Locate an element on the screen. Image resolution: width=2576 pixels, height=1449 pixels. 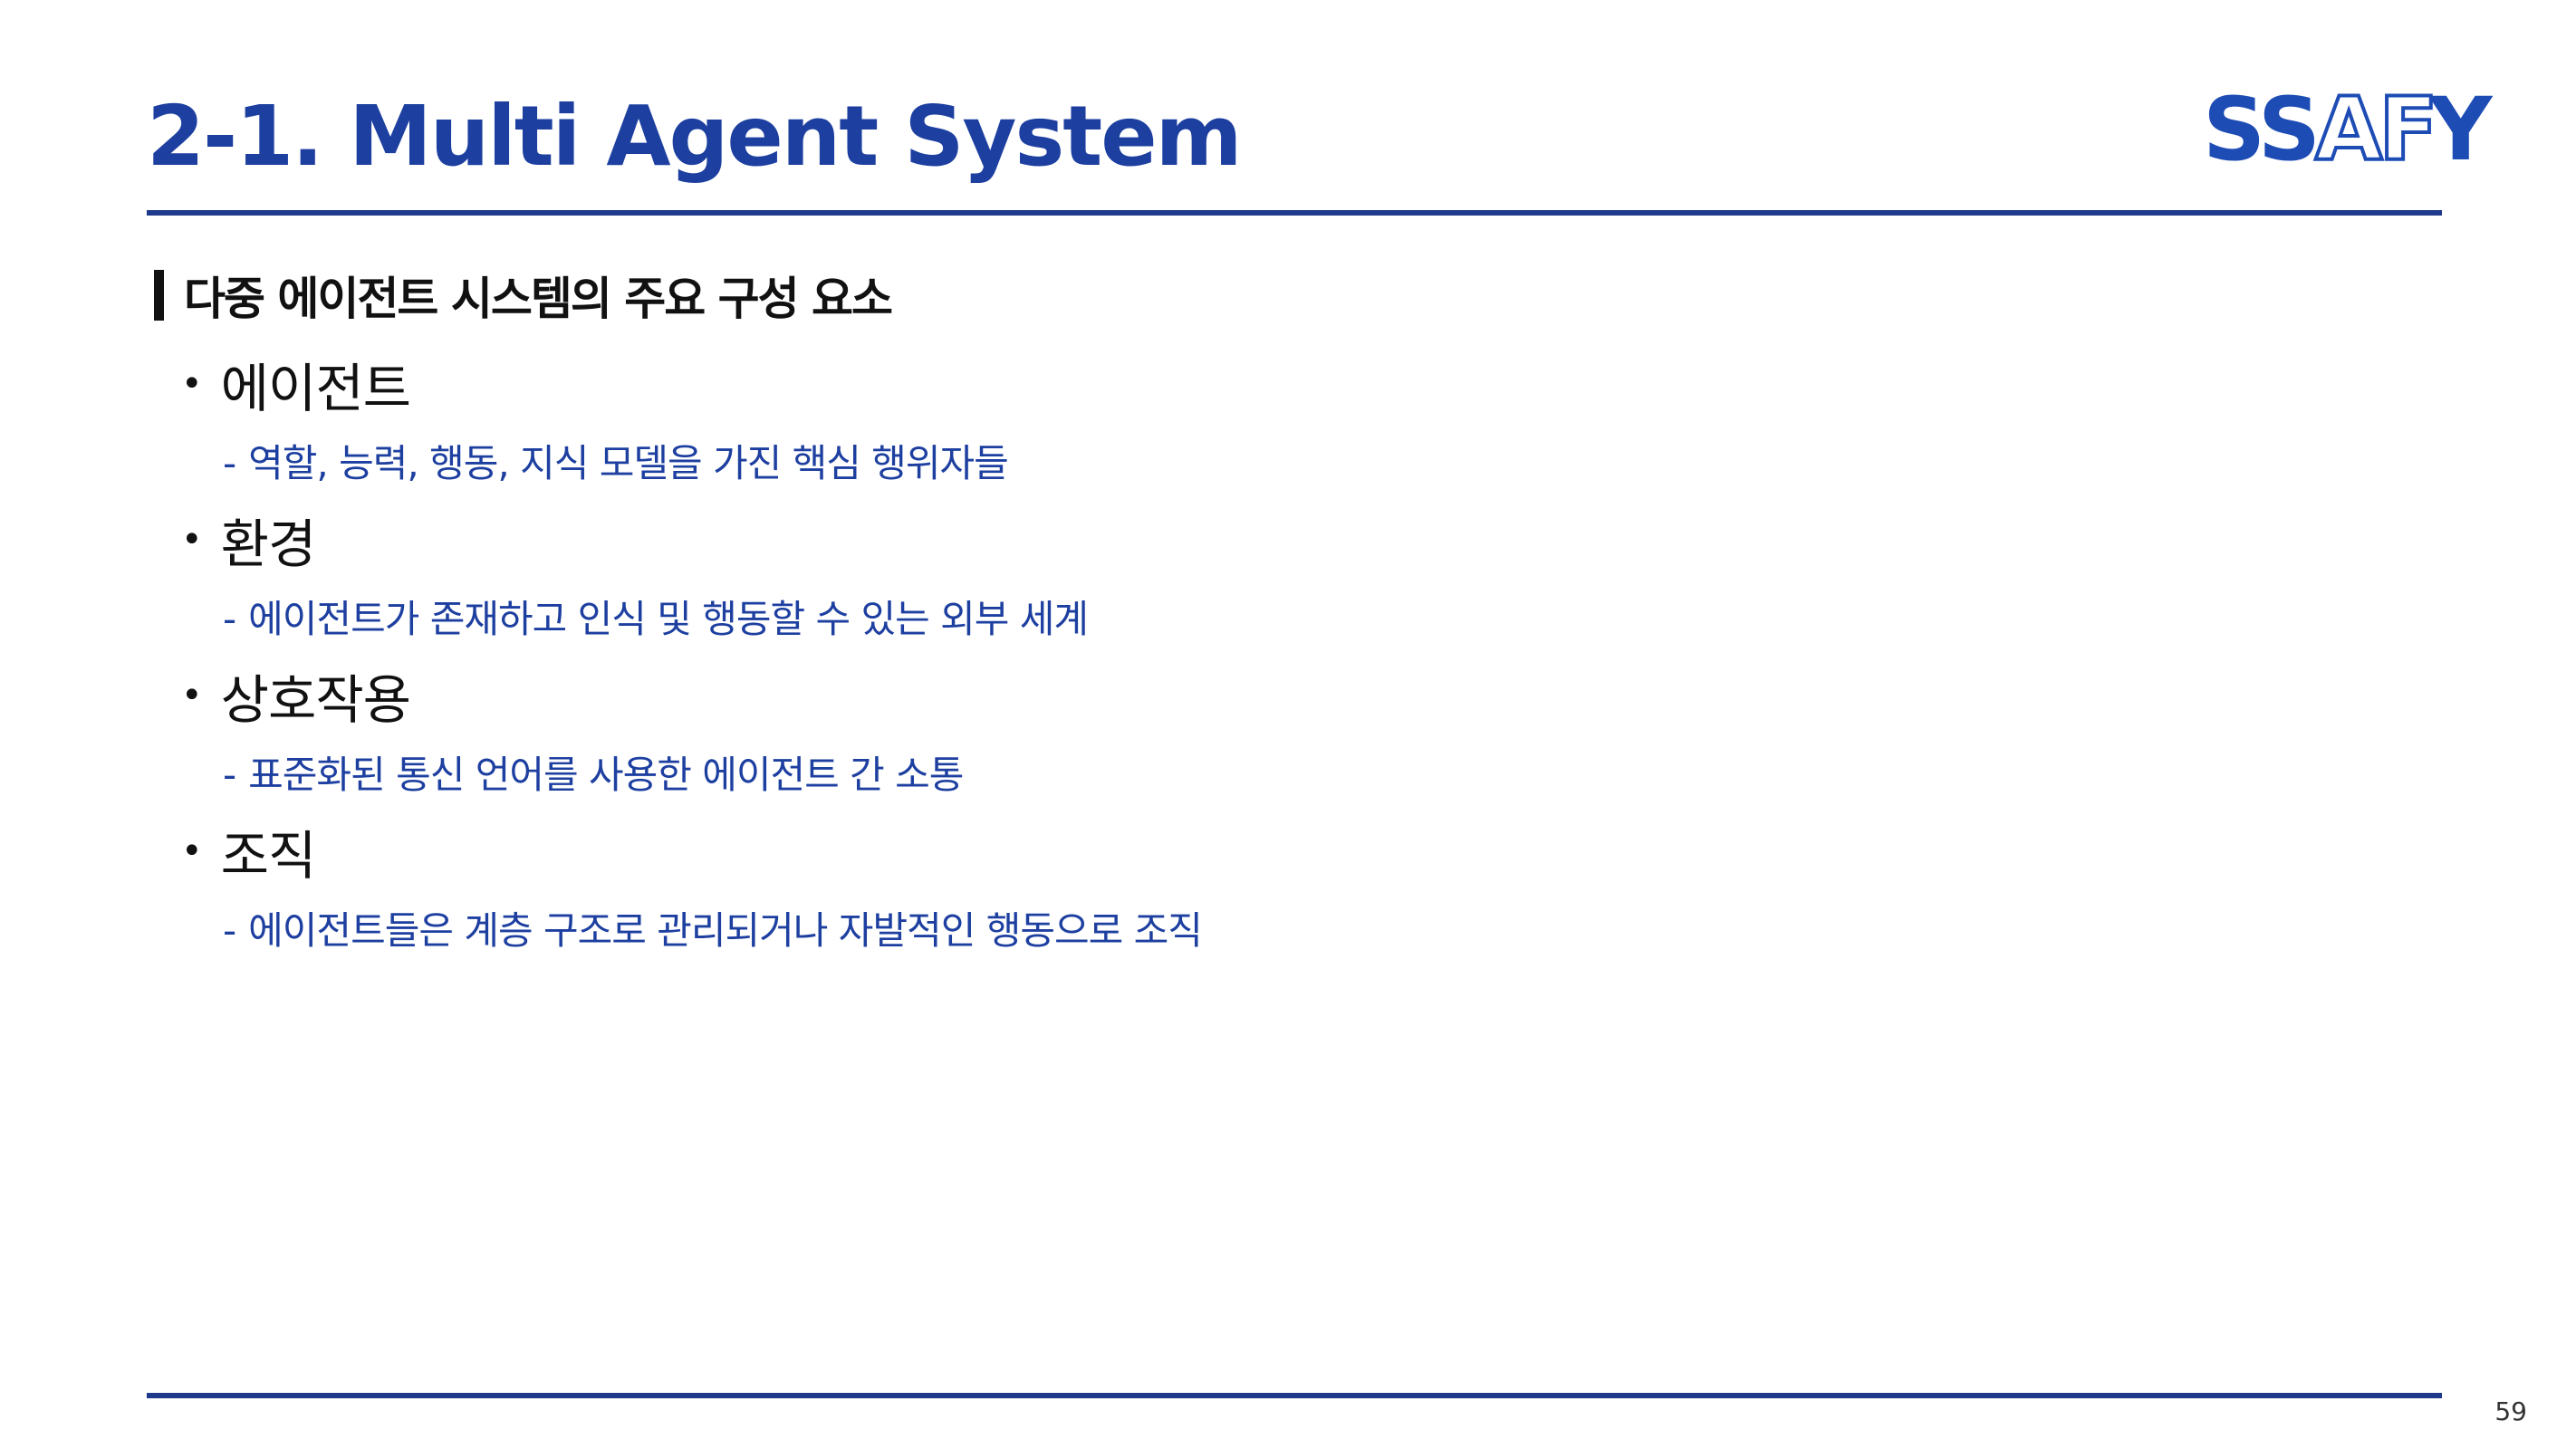
list-item: • 에이전트 is located at coordinates (296, 384).